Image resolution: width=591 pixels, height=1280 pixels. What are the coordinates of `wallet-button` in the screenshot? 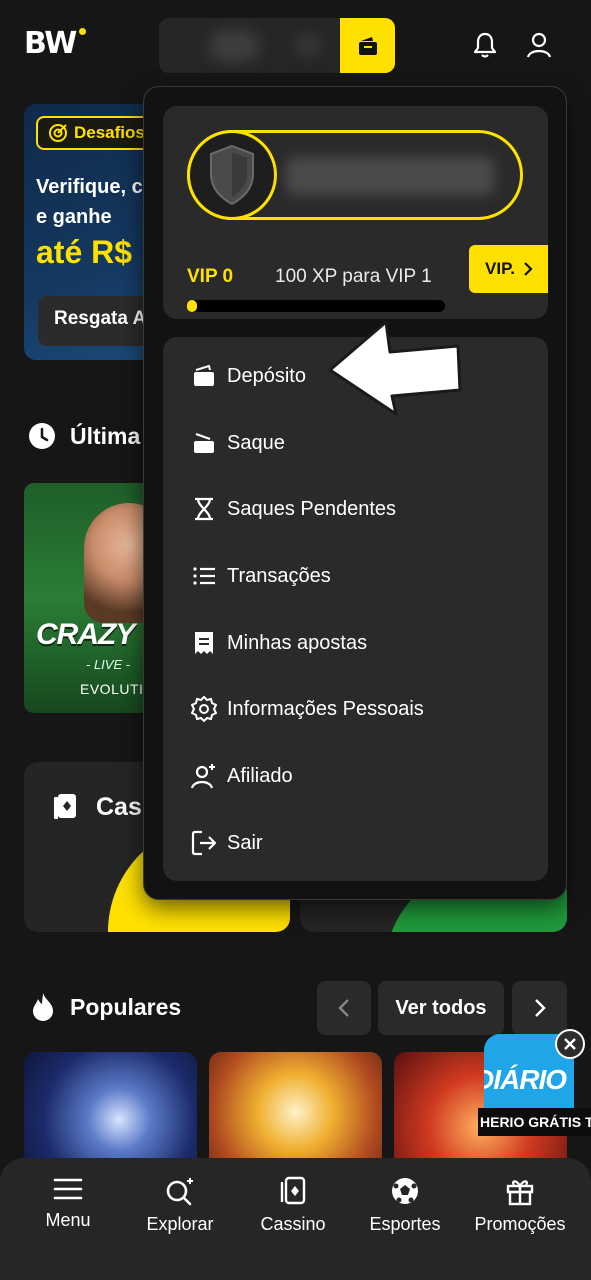 It's located at (367, 45).